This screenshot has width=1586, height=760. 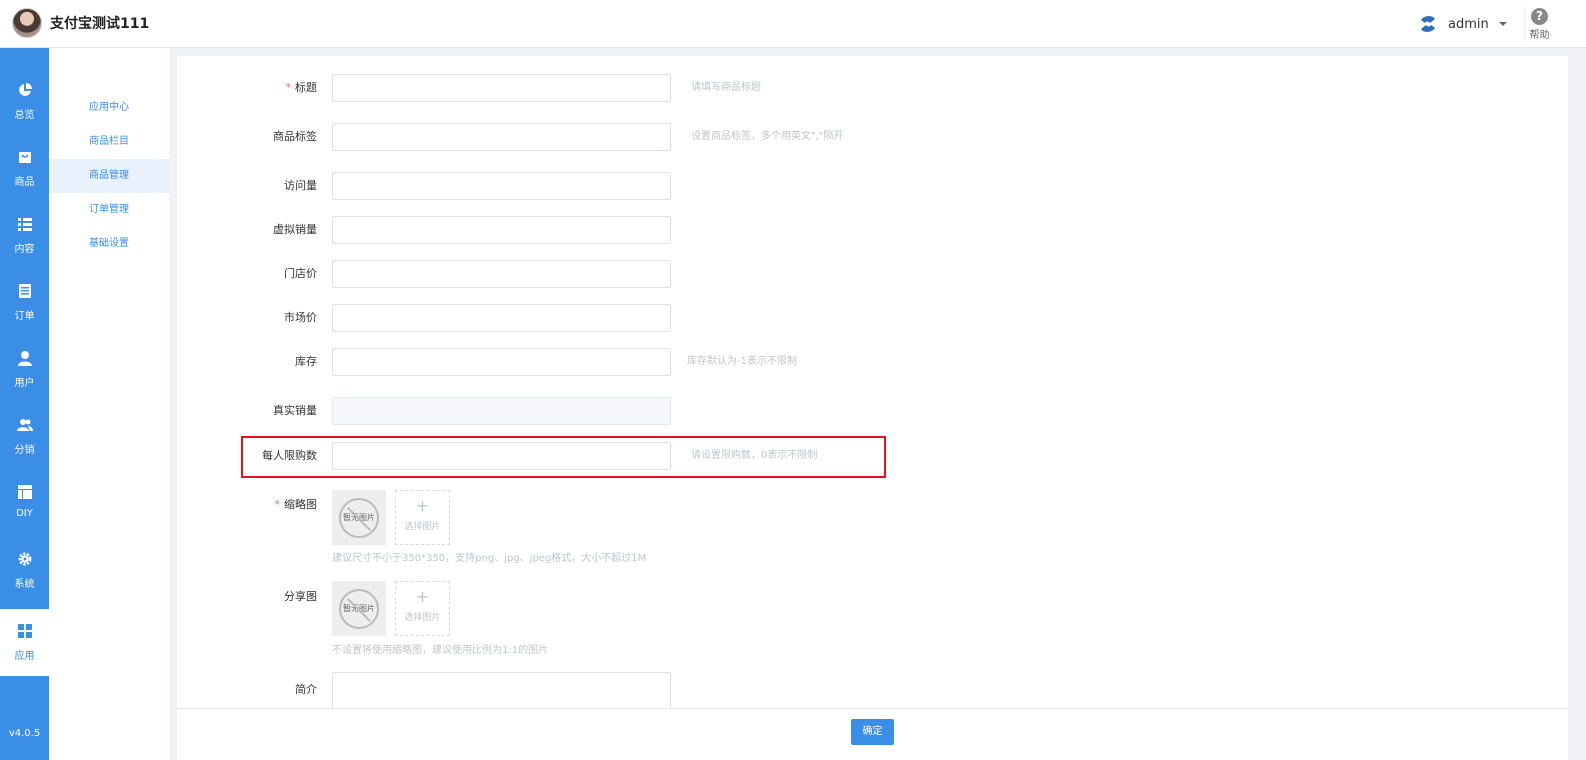 I want to click on document-icon, so click(x=24, y=291).